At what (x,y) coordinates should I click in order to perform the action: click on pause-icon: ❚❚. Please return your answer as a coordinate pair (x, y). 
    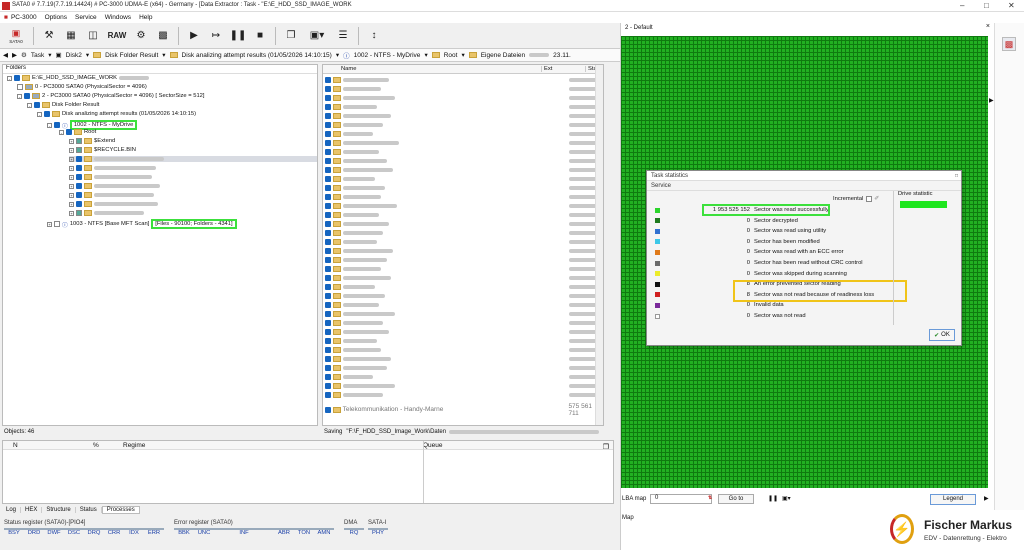
    Looking at the image, I should click on (773, 498).